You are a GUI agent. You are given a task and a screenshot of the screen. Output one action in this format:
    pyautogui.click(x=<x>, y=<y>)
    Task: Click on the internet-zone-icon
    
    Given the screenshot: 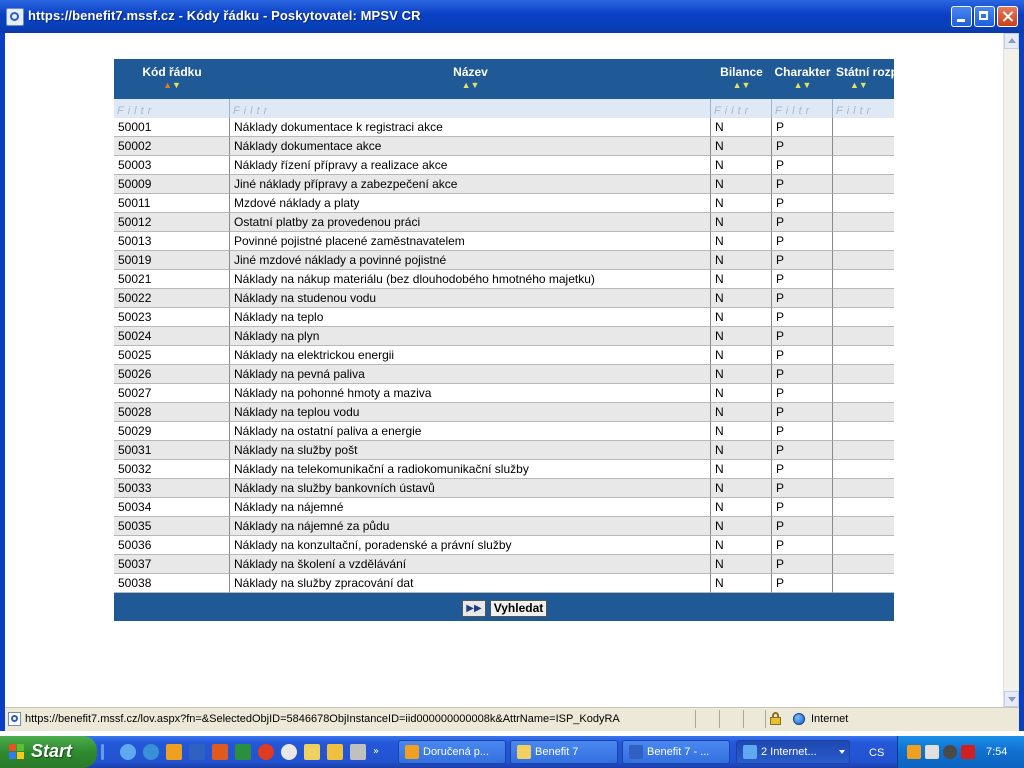 What is the action you would take?
    pyautogui.click(x=799, y=719)
    